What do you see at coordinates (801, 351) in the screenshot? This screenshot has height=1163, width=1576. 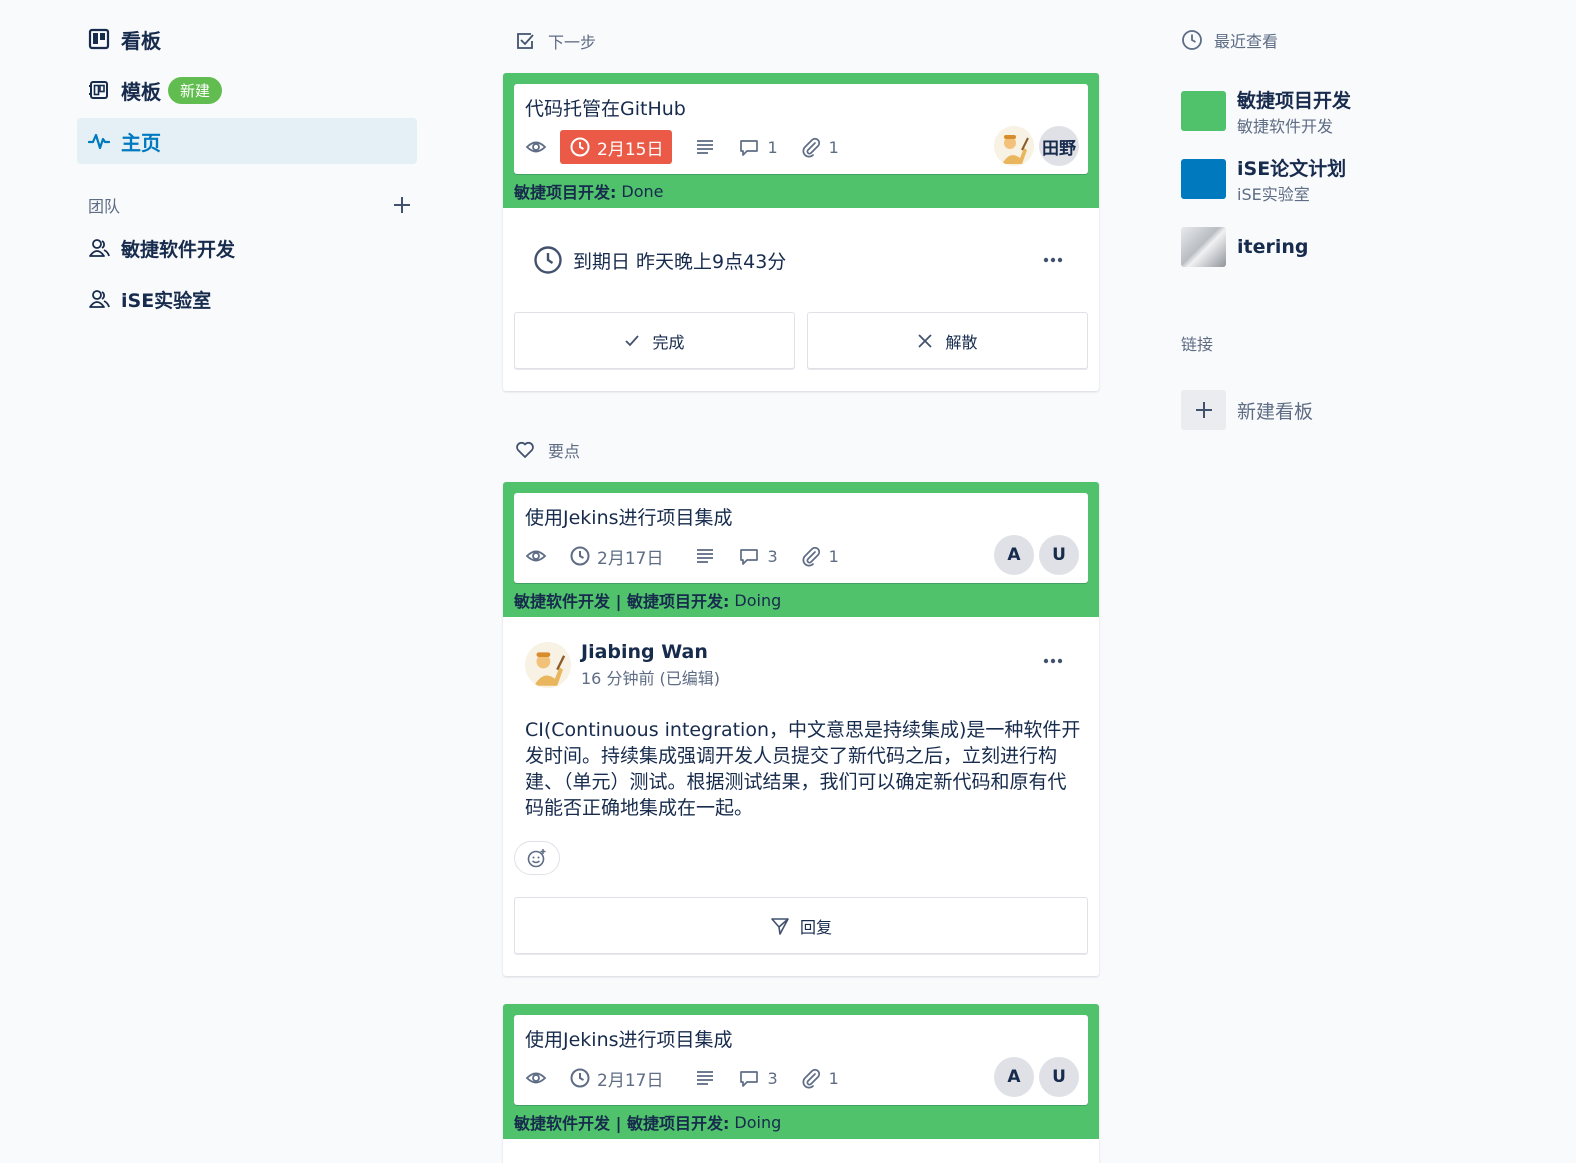 I see `due-actions: 完成 解散` at bounding box center [801, 351].